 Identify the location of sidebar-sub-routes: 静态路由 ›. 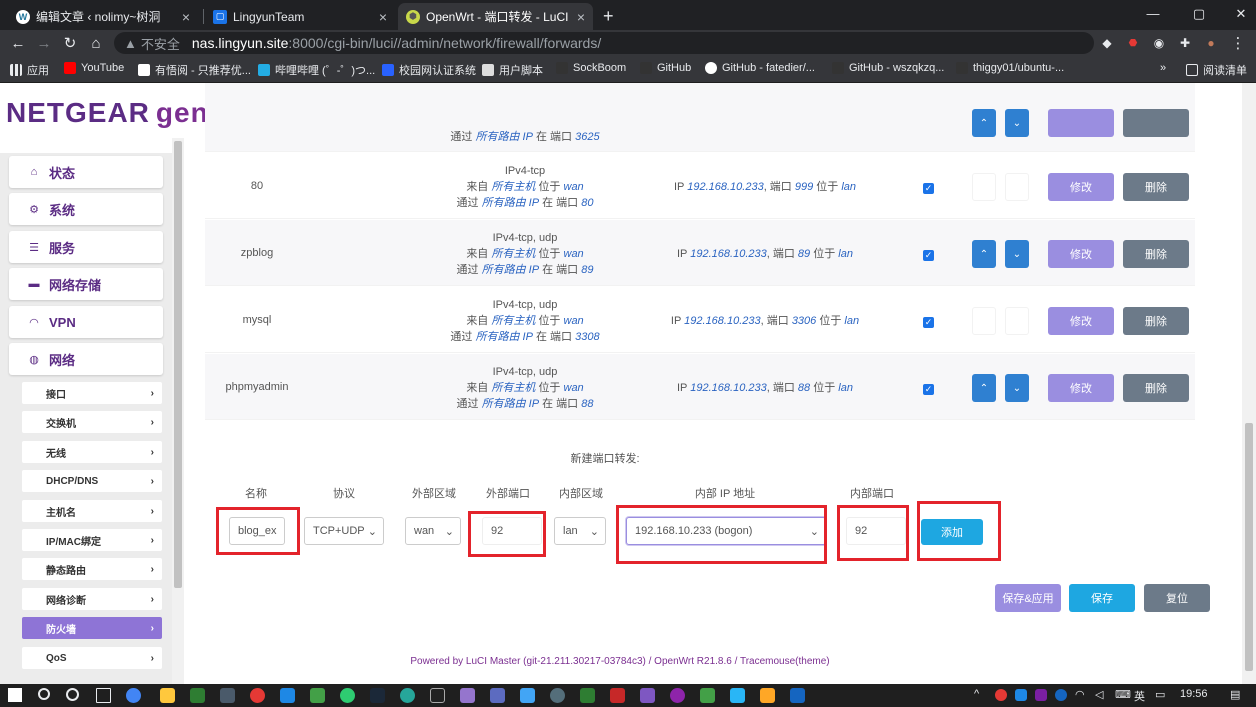
(92, 569).